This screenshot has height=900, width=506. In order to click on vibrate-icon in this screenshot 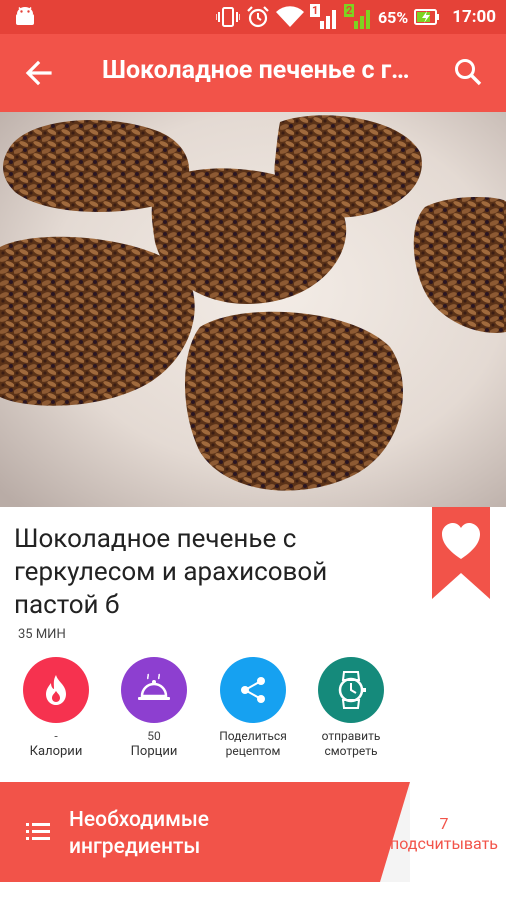, I will do `click(228, 17)`.